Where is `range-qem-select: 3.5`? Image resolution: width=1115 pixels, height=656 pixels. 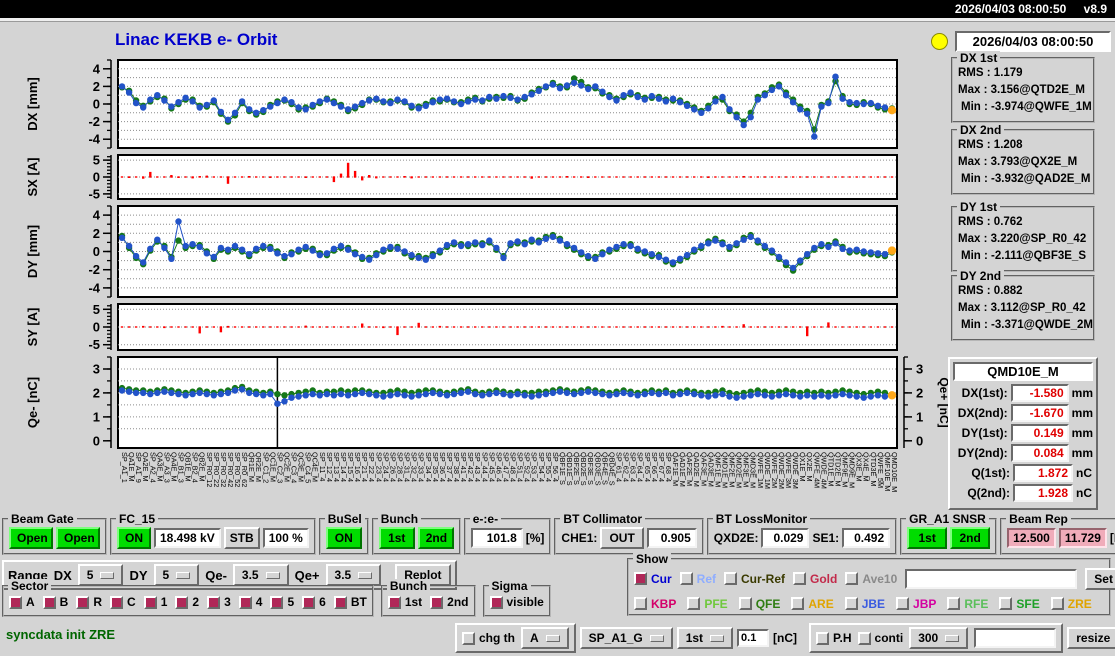 range-qem-select: 3.5 is located at coordinates (260, 575).